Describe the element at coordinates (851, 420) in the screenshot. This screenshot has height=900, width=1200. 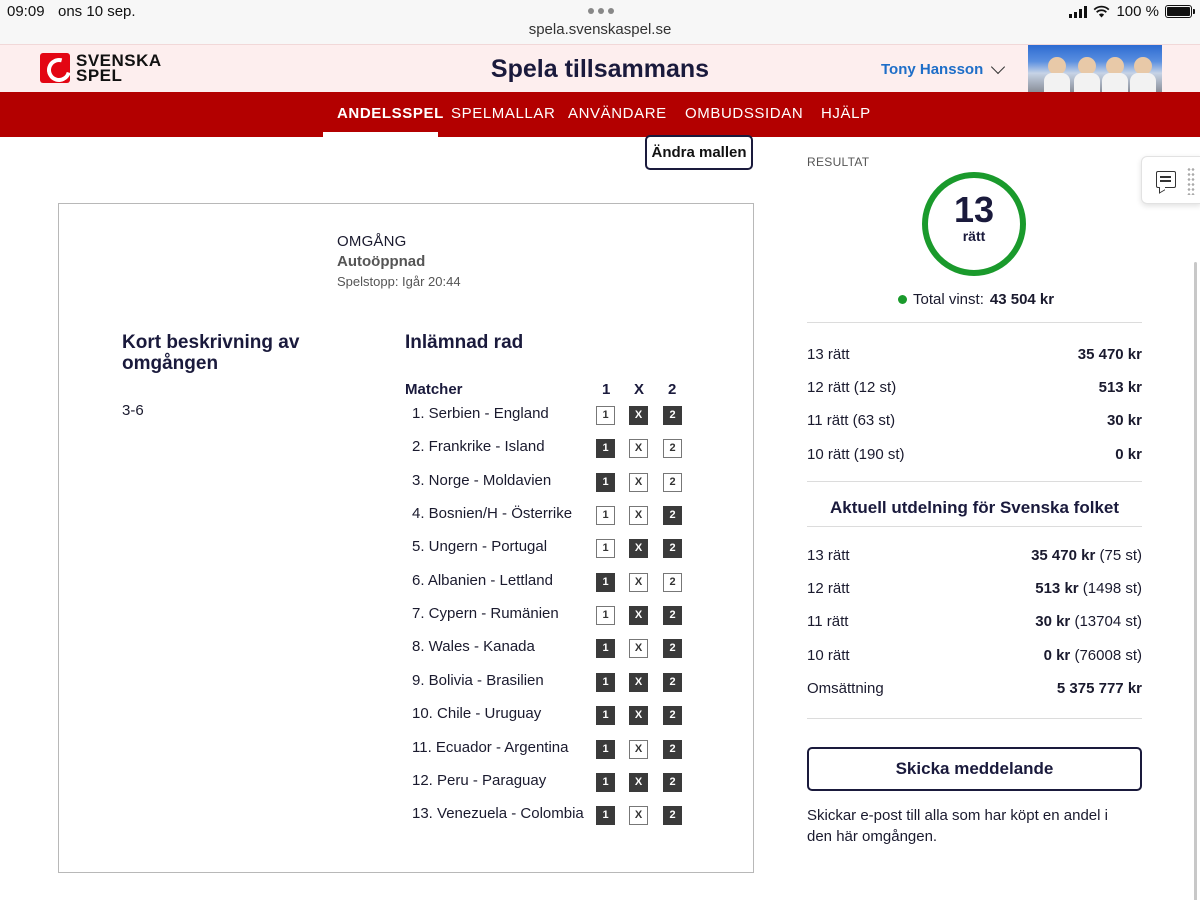
I see `payout-label: 11 rätt (63 st)` at that location.